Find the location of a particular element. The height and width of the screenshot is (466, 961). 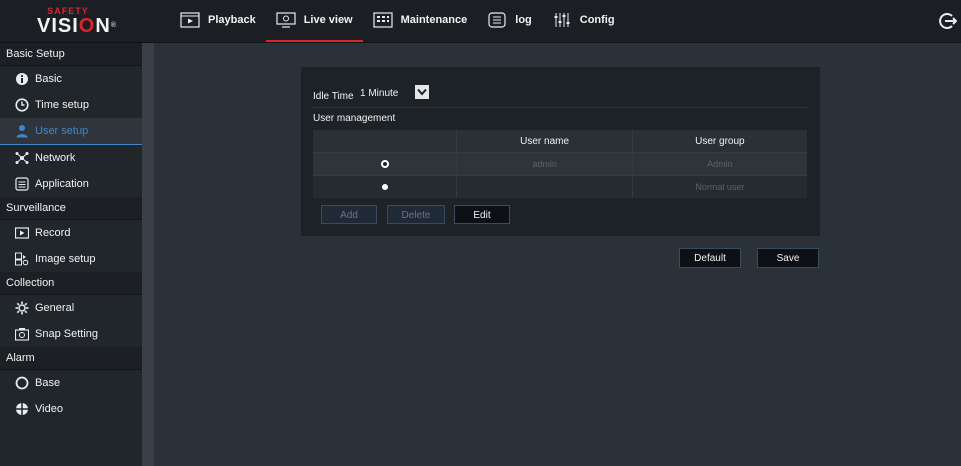

brand-logo-main: VISION® is located at coordinates (77, 26).